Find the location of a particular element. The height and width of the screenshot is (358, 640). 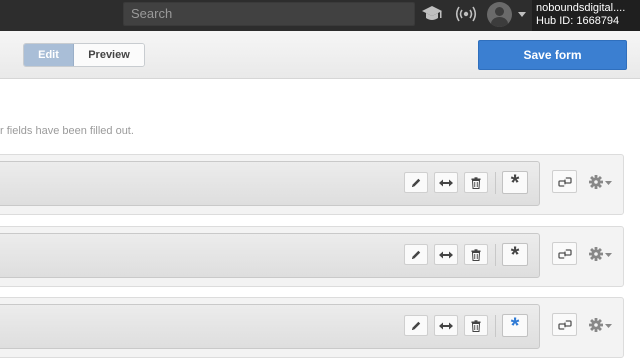

edit-tab: Edit is located at coordinates (49, 55).